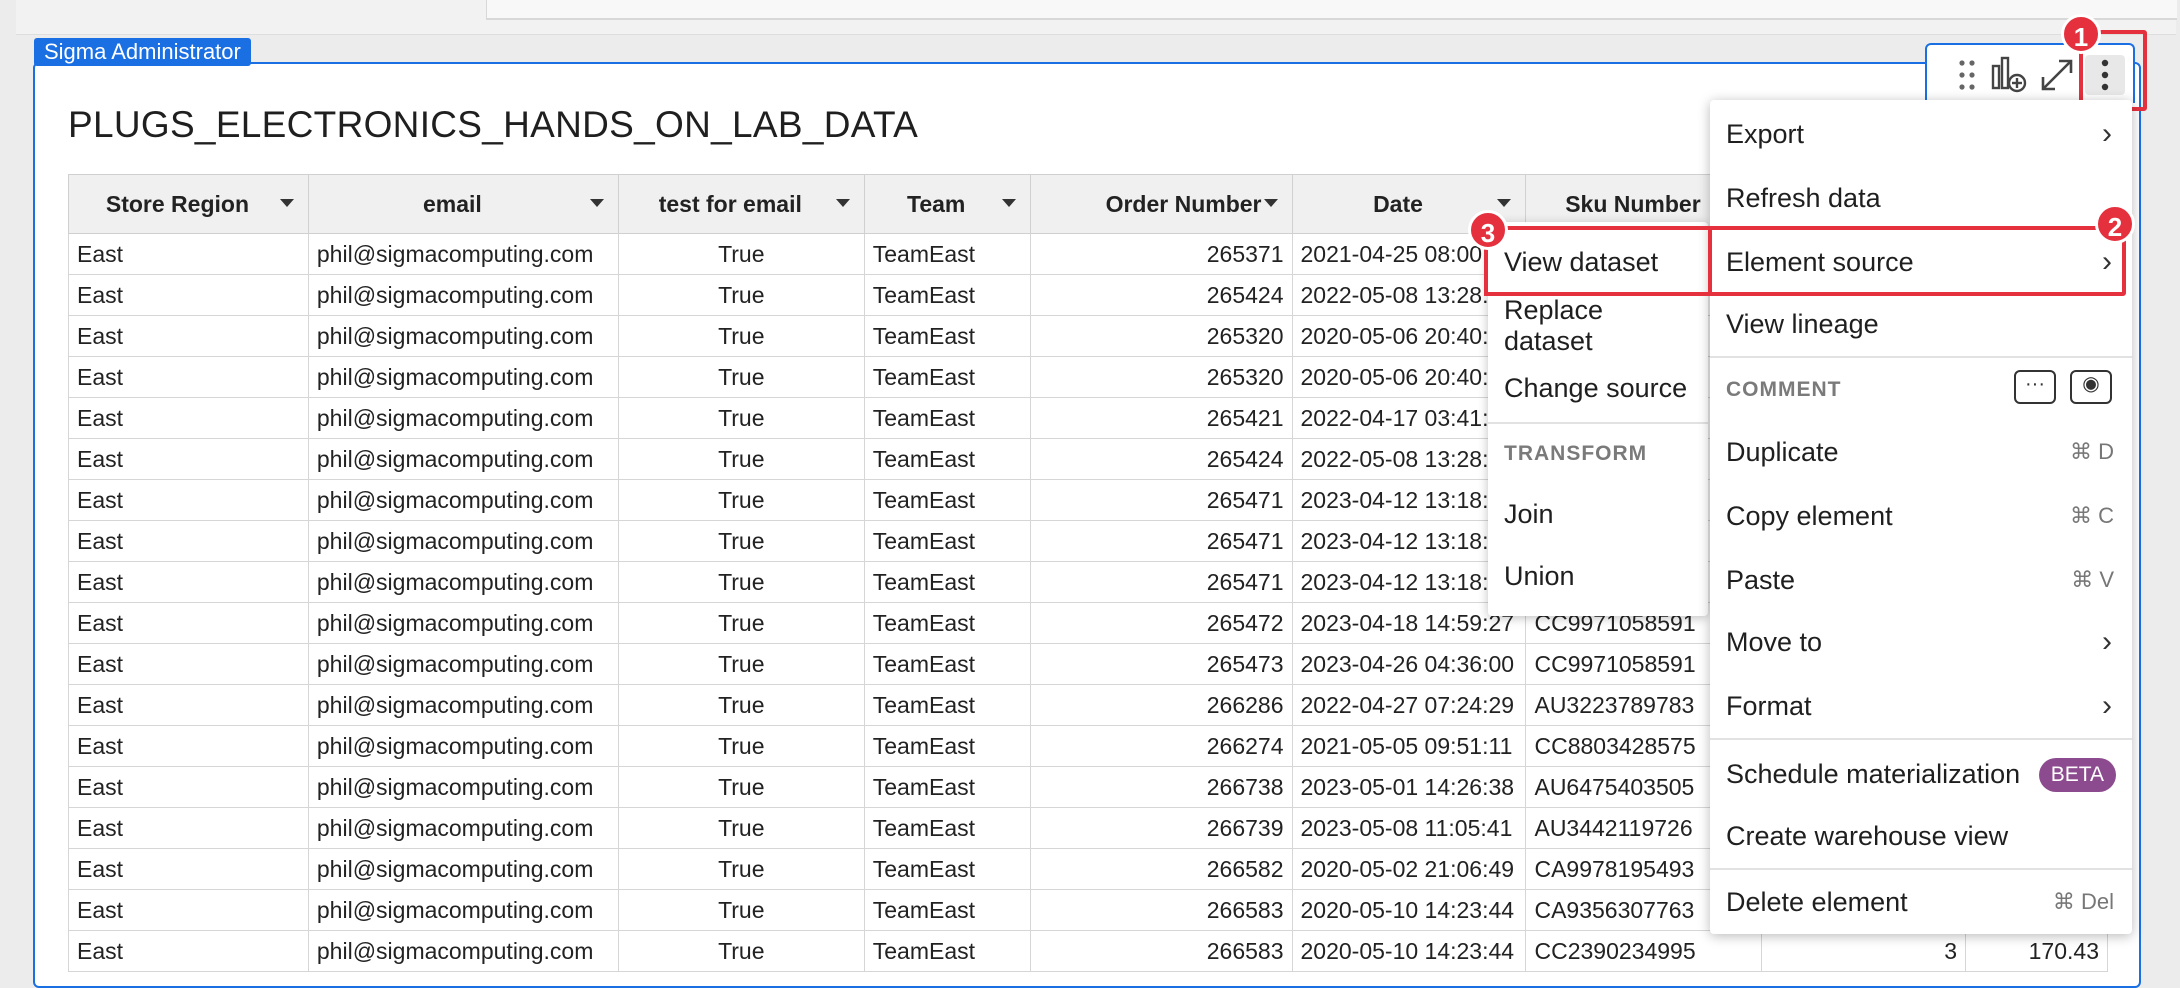  I want to click on menu-item-join: Join, so click(1598, 514).